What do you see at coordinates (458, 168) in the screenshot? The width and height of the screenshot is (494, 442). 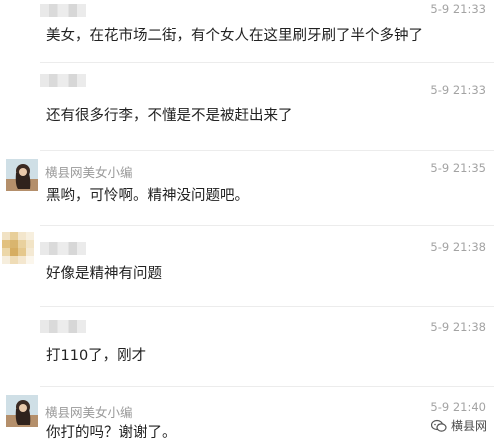 I see `message-time: 5-9 21:35` at bounding box center [458, 168].